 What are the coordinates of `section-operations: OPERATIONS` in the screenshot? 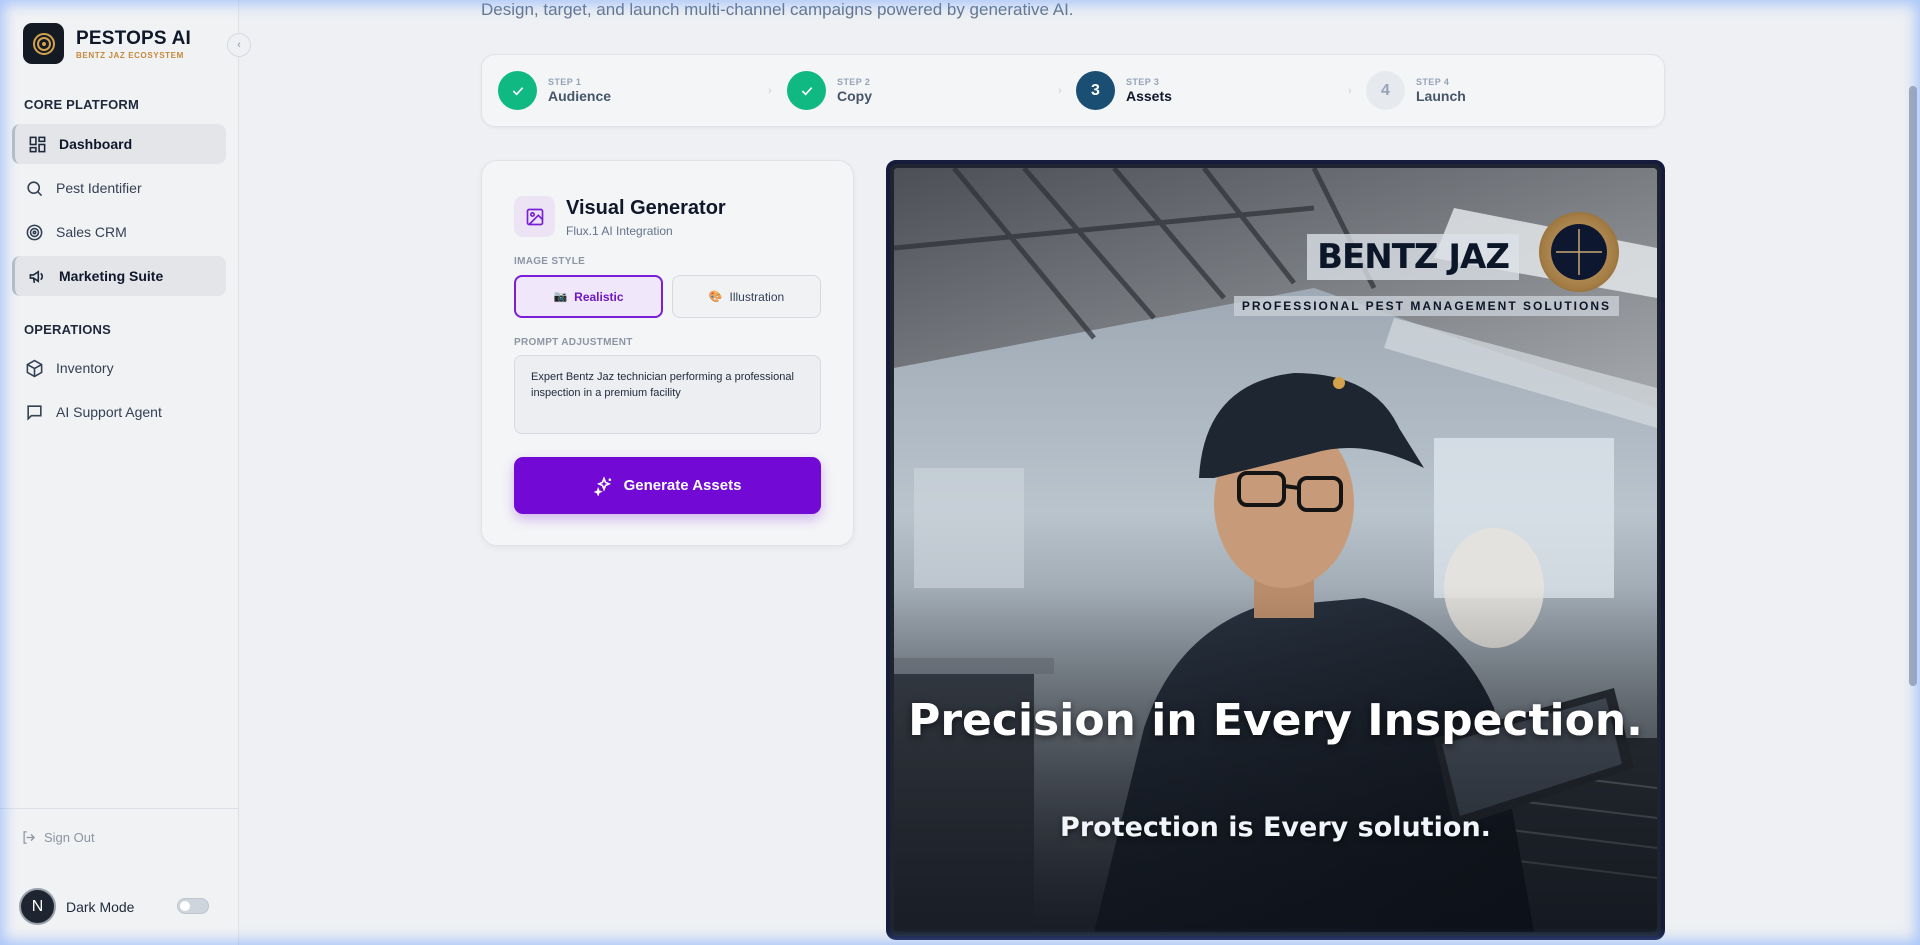 It's located at (67, 329).